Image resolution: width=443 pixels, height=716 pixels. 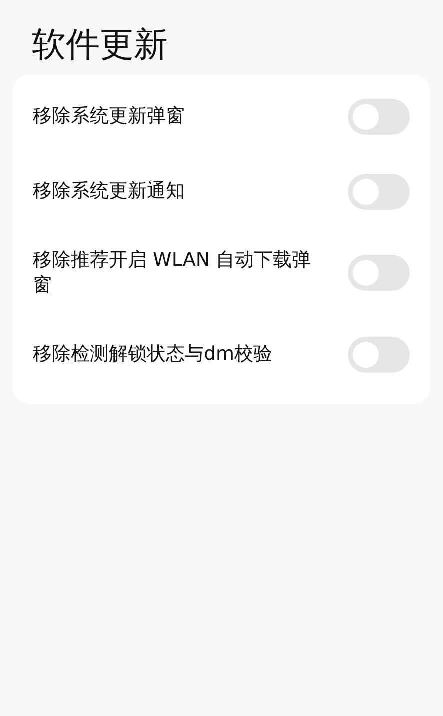 What do you see at coordinates (153, 354) in the screenshot?
I see `setting-label: 移除检测解锁状态与dm校验` at bounding box center [153, 354].